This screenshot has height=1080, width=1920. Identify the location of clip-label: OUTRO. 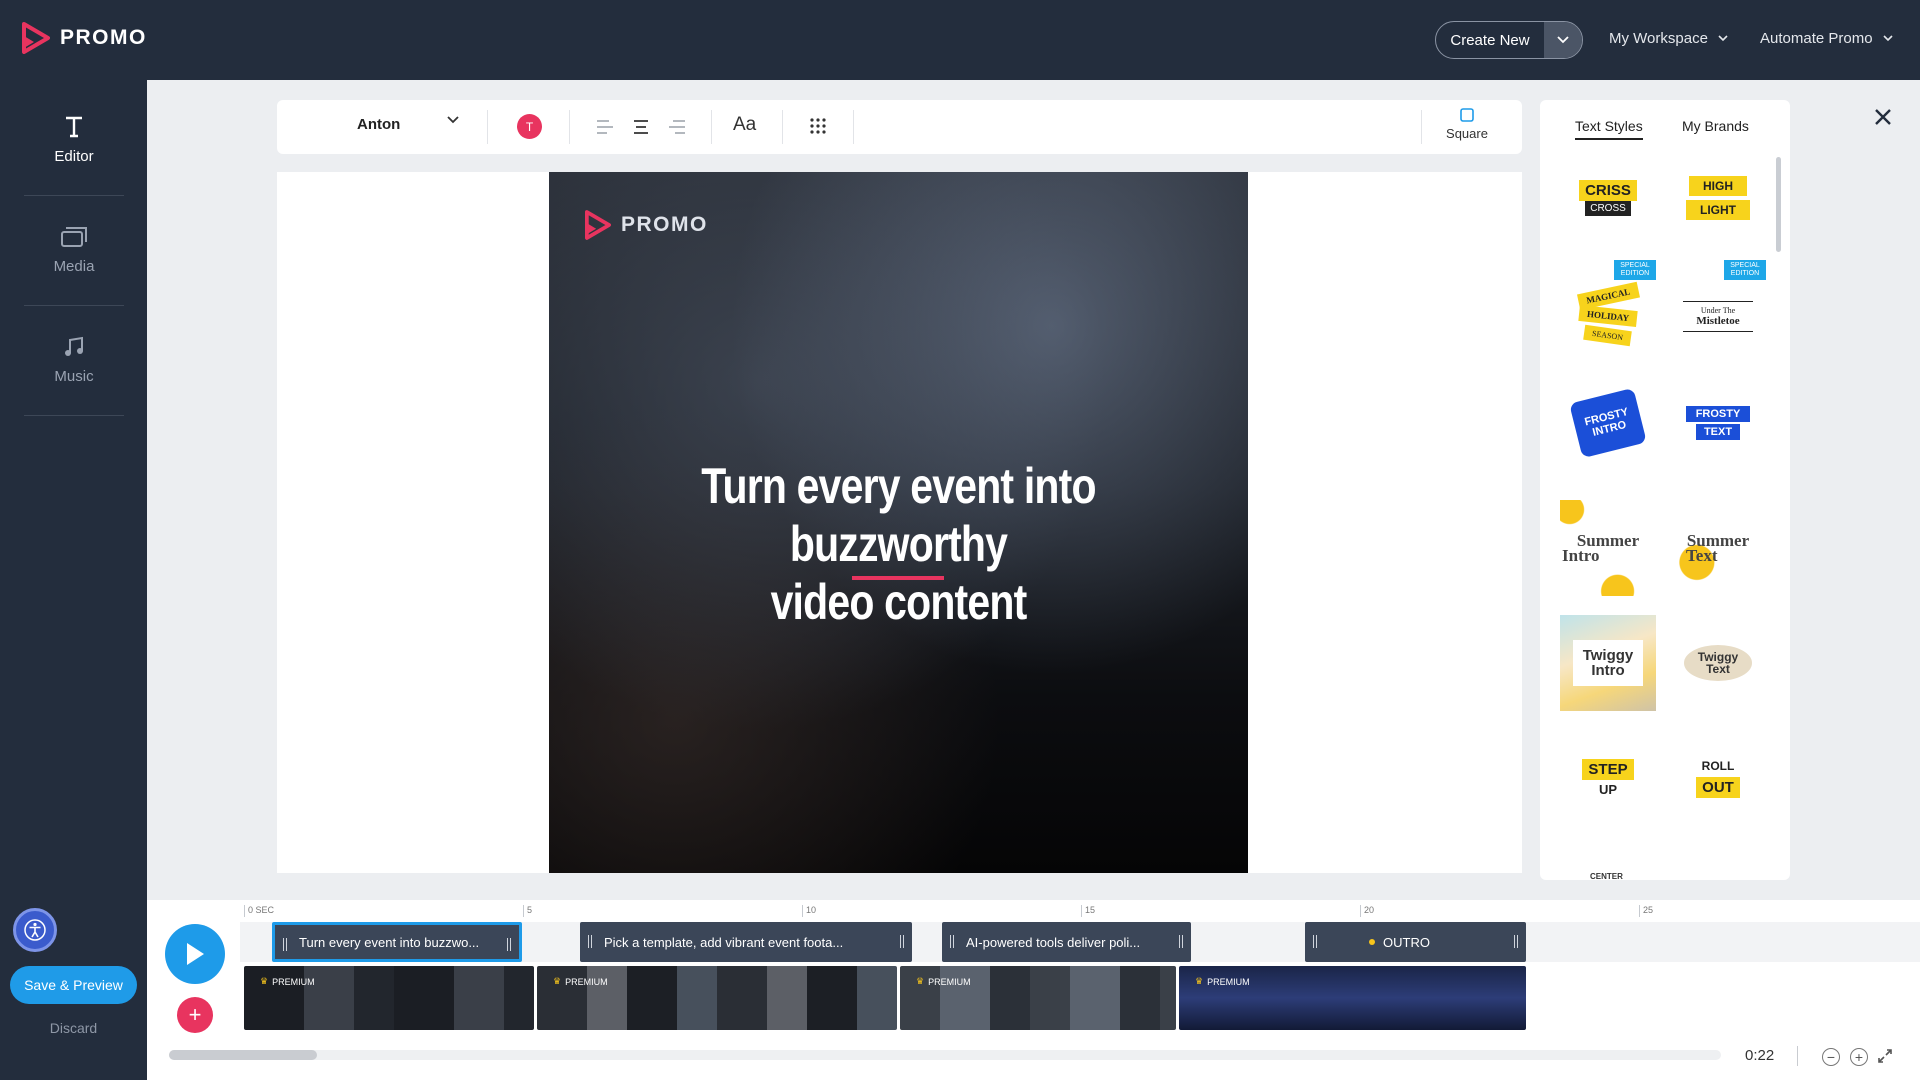
(1406, 942).